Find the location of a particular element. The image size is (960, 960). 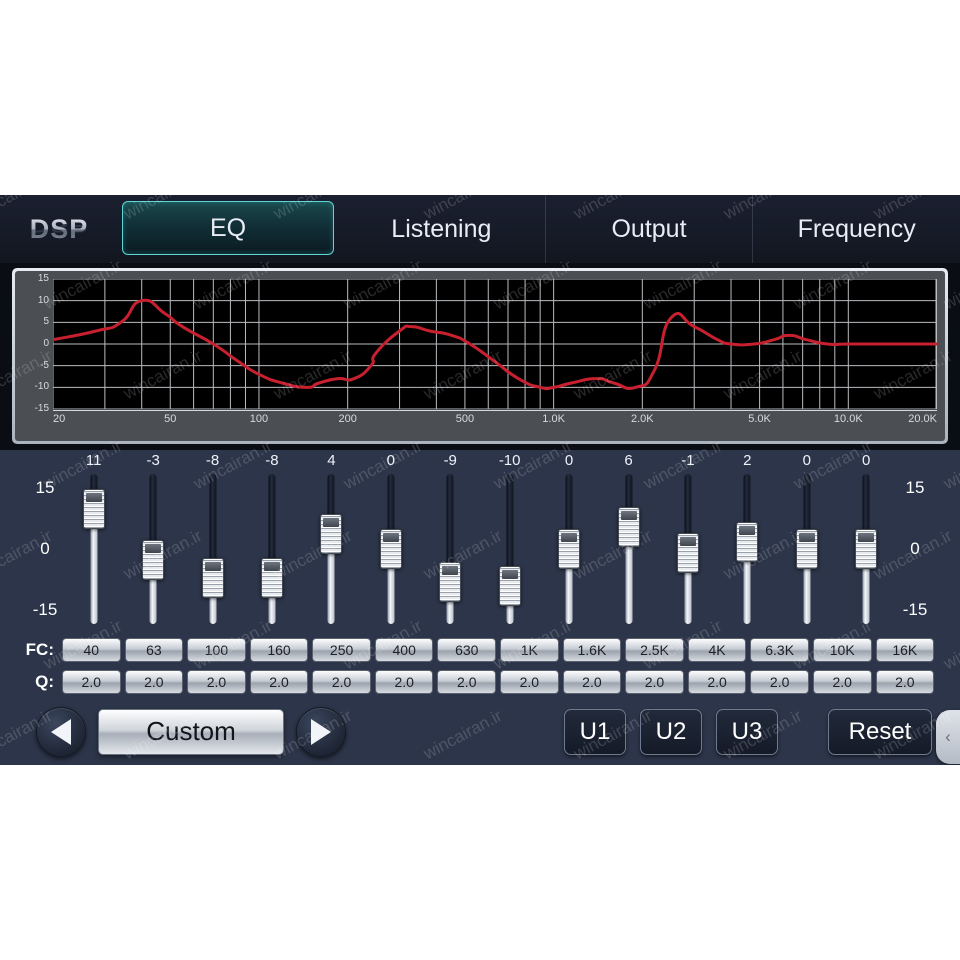

slider-track-area is located at coordinates (480, 549).